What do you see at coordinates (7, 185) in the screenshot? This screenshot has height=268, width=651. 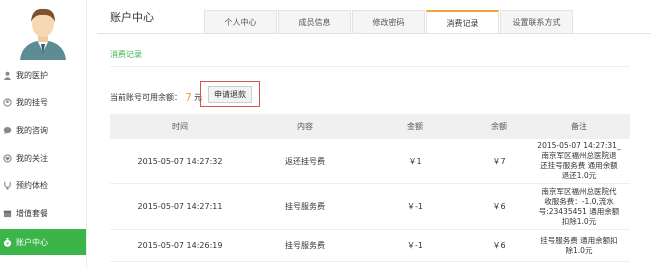 I see `stethoscope-icon` at bounding box center [7, 185].